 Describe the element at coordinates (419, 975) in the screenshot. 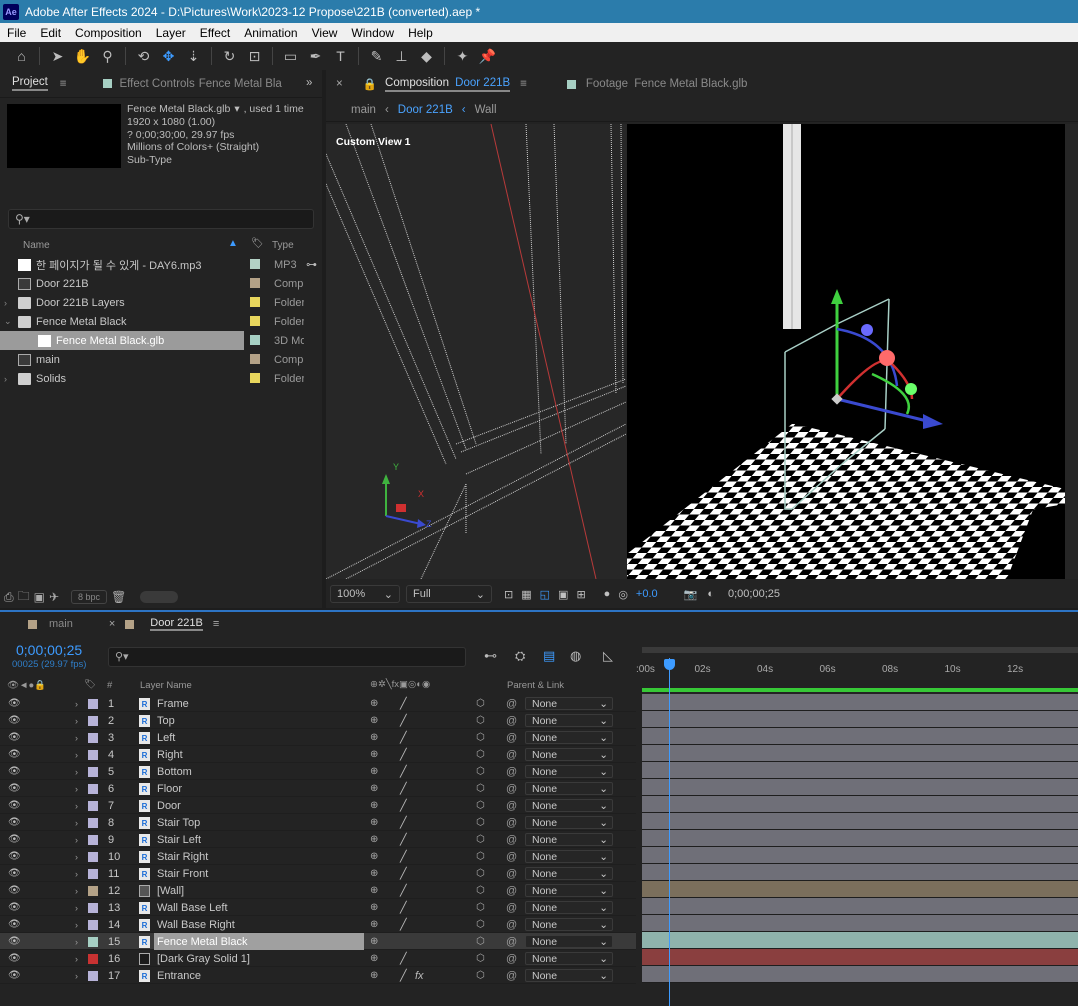

I see `effects-switch-icon: fx` at that location.